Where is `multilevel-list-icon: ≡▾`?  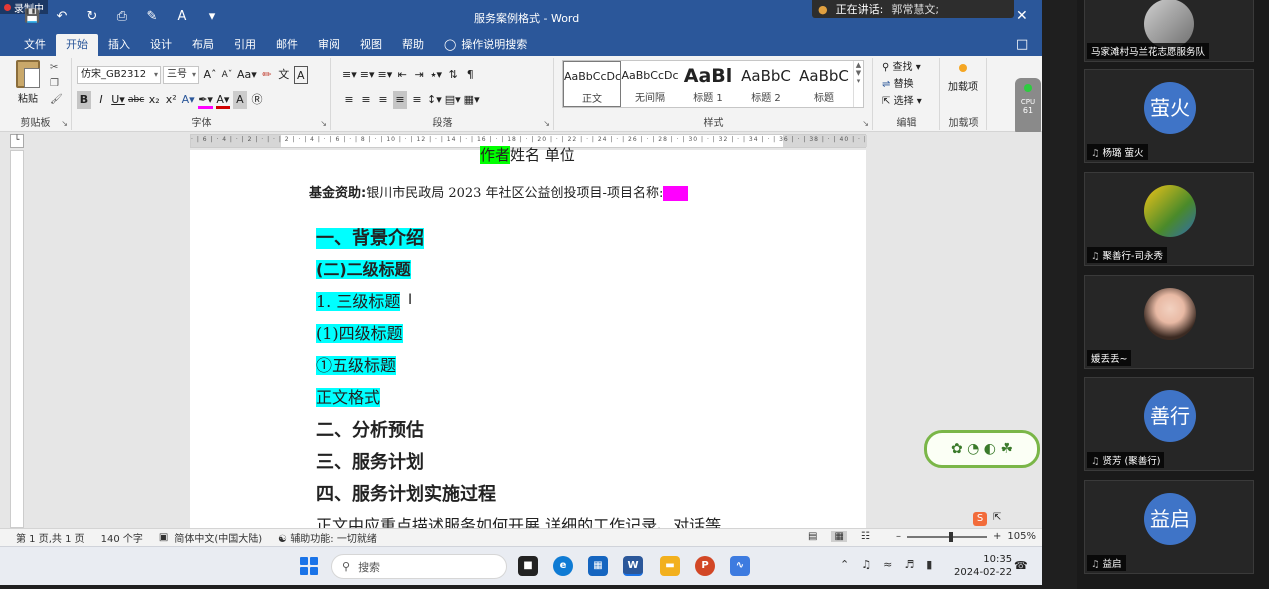
multilevel-list-icon: ≡▾ is located at coordinates (385, 75).